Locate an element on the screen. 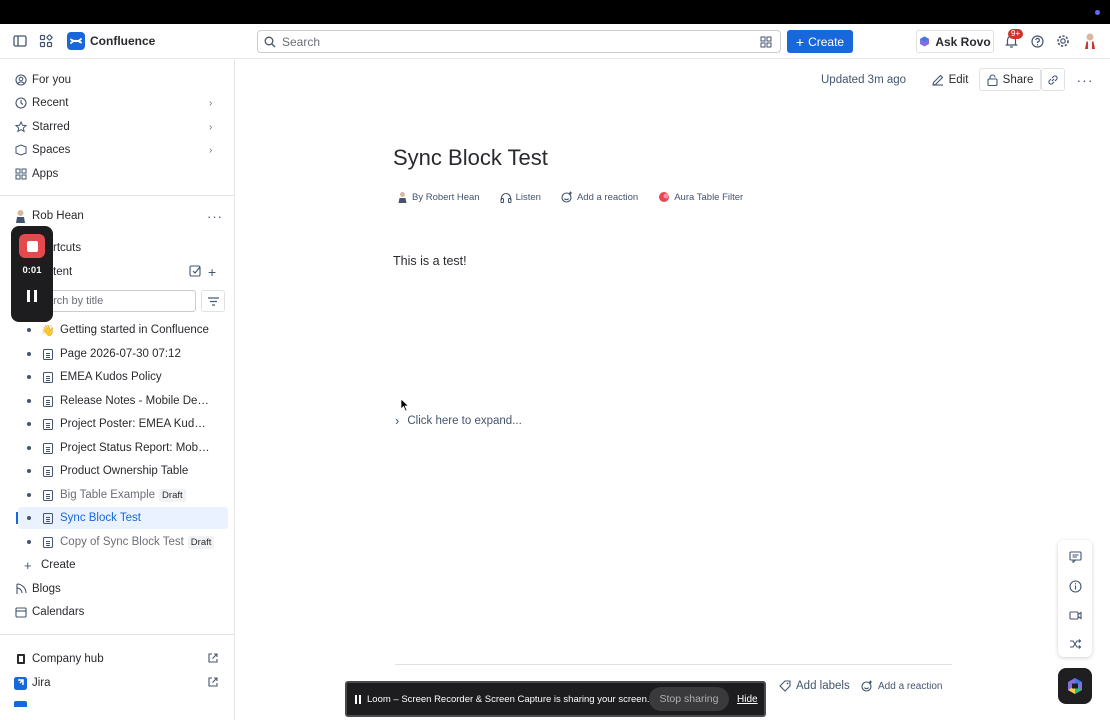 The width and height of the screenshot is (1110, 720). rovo-chat-button is located at coordinates (1075, 686).